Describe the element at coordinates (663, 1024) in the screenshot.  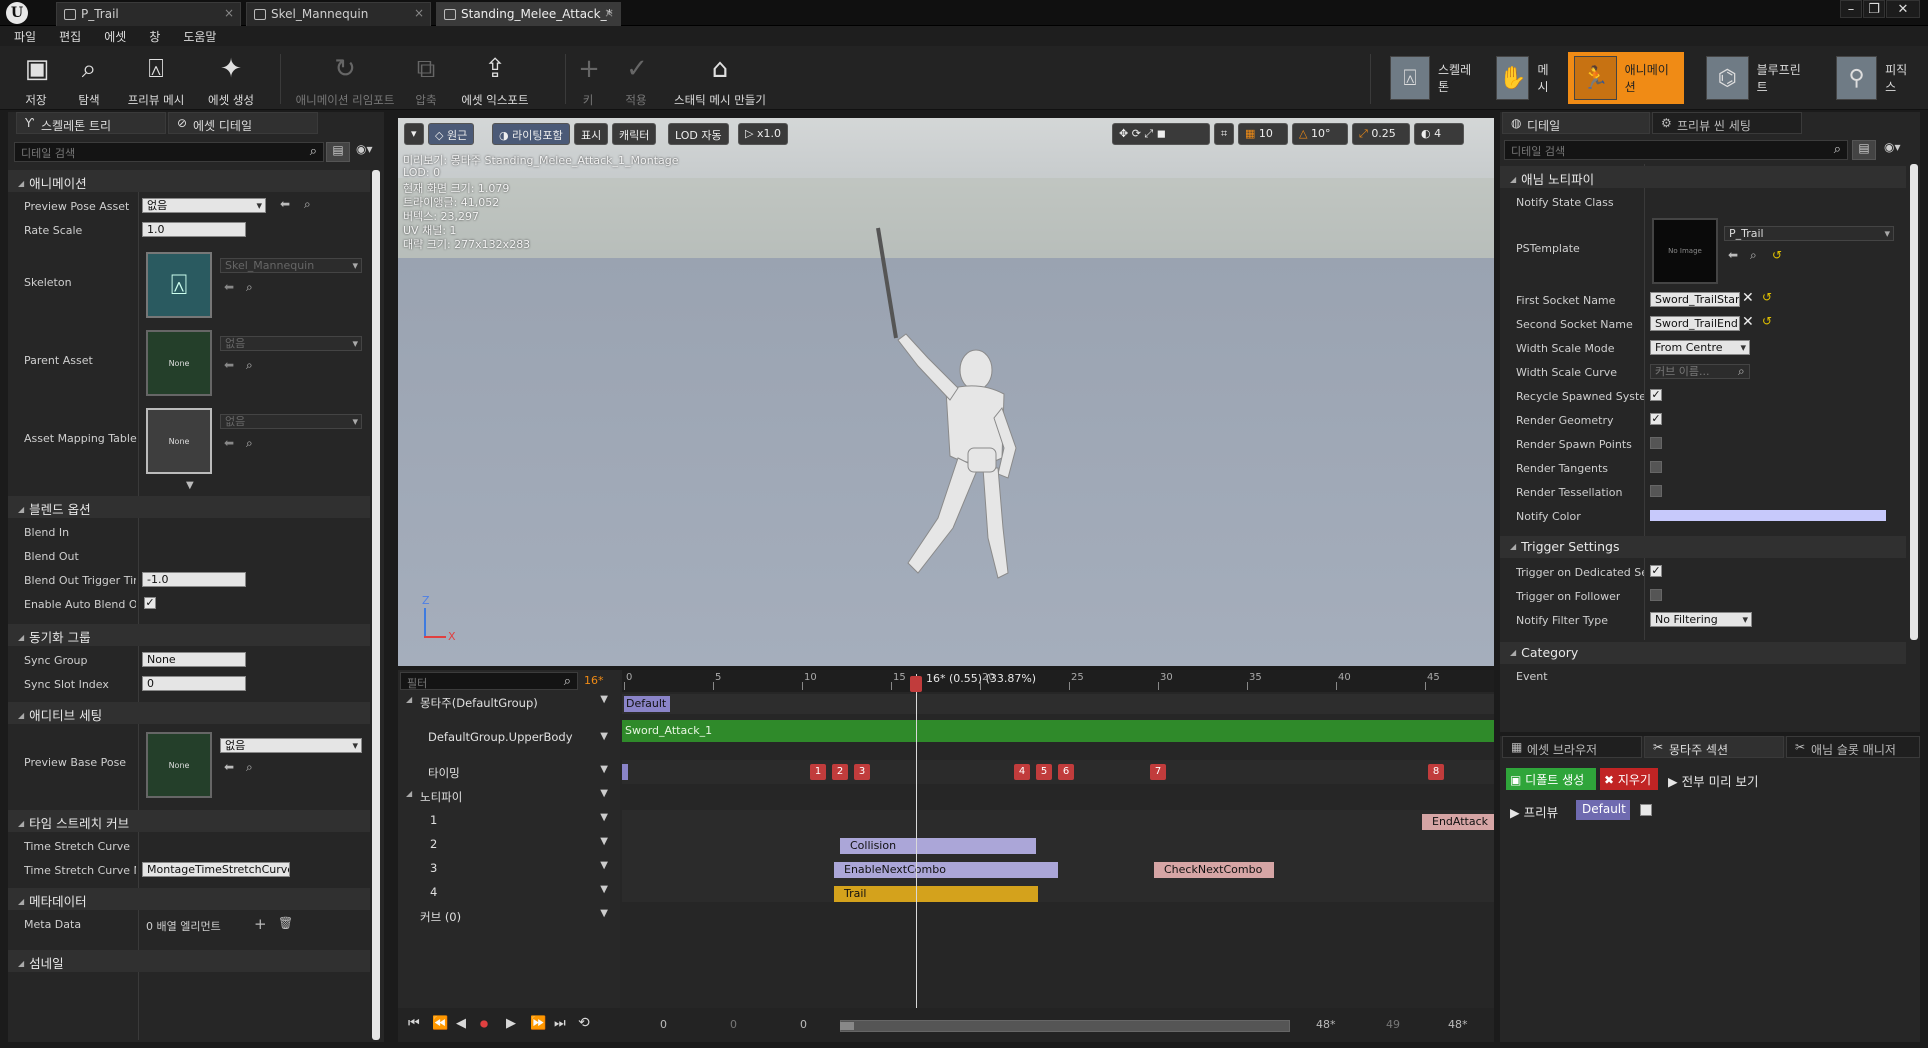
I see `range-start: 0` at that location.